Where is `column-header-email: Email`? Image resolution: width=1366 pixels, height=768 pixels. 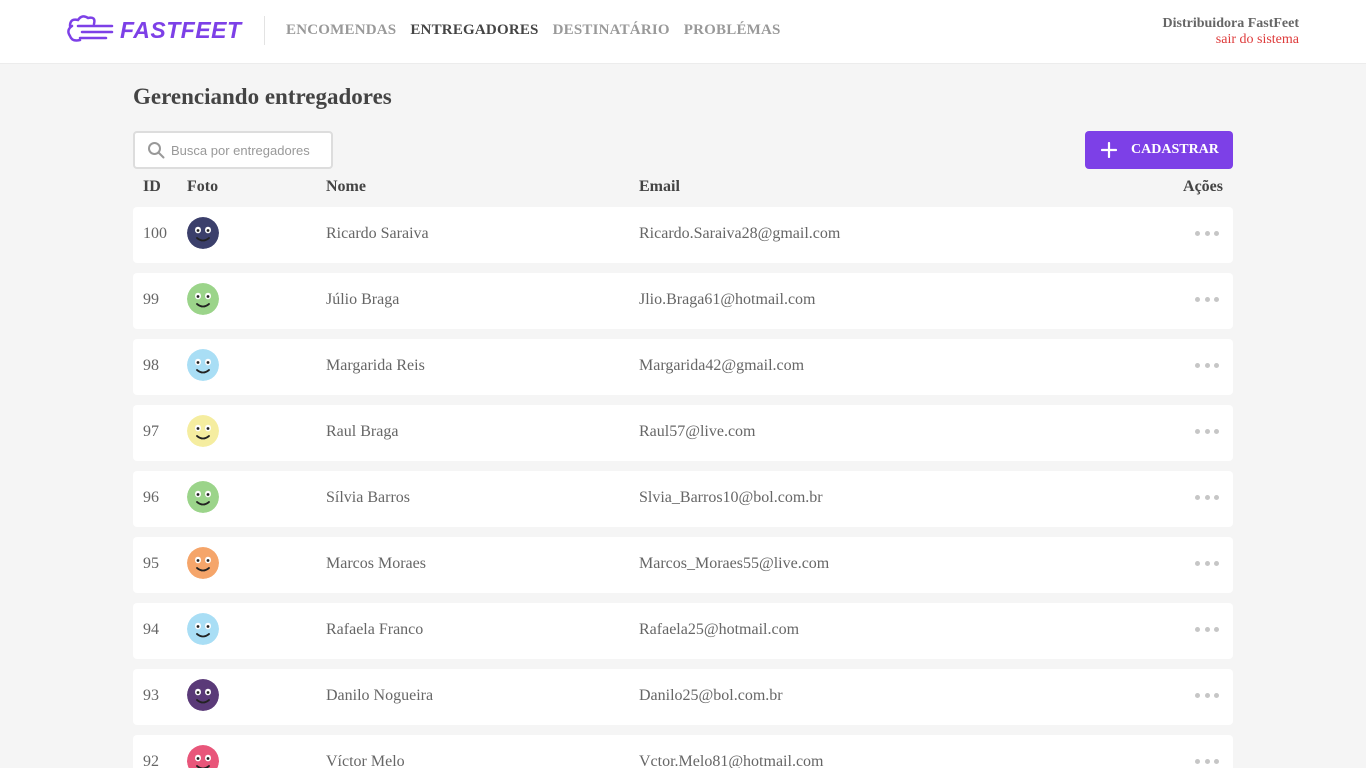 column-header-email: Email is located at coordinates (659, 186).